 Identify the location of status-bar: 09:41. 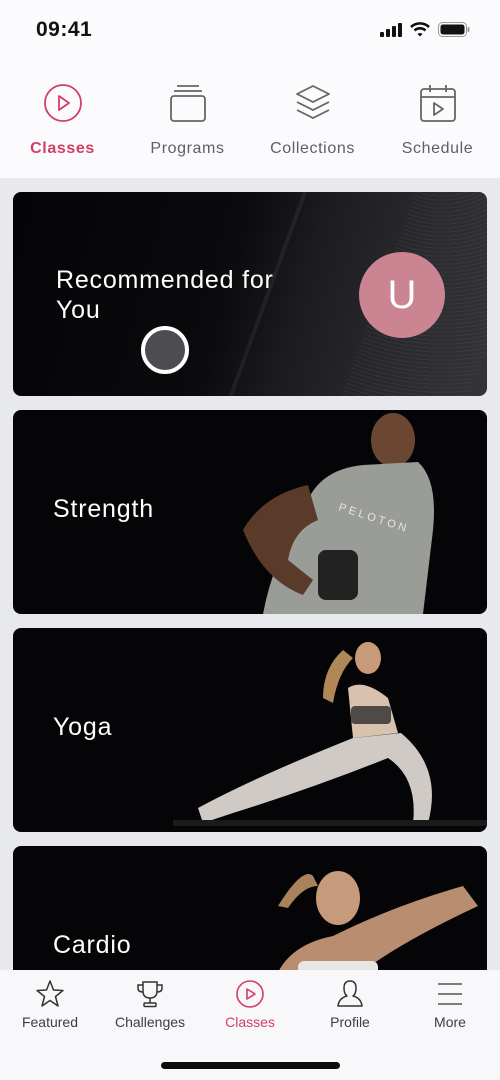
(250, 30).